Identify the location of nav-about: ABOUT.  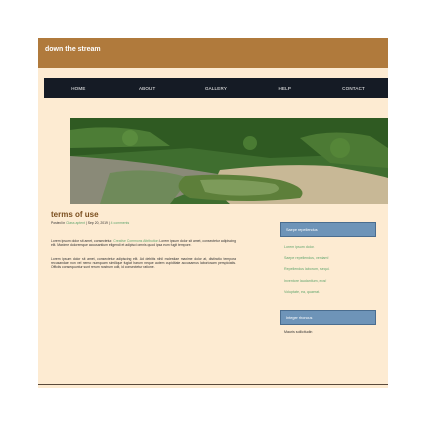
(147, 88).